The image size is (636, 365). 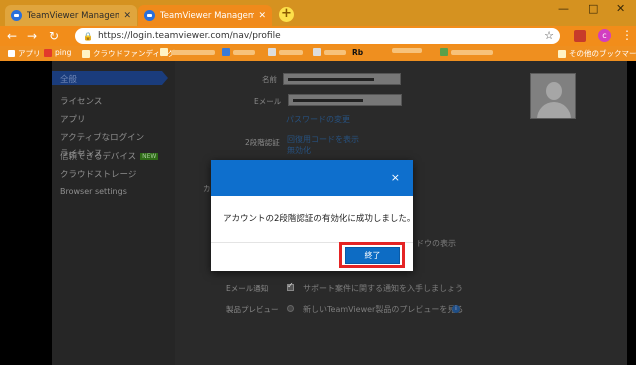 I want to click on product-preview-toggle, so click(x=290, y=308).